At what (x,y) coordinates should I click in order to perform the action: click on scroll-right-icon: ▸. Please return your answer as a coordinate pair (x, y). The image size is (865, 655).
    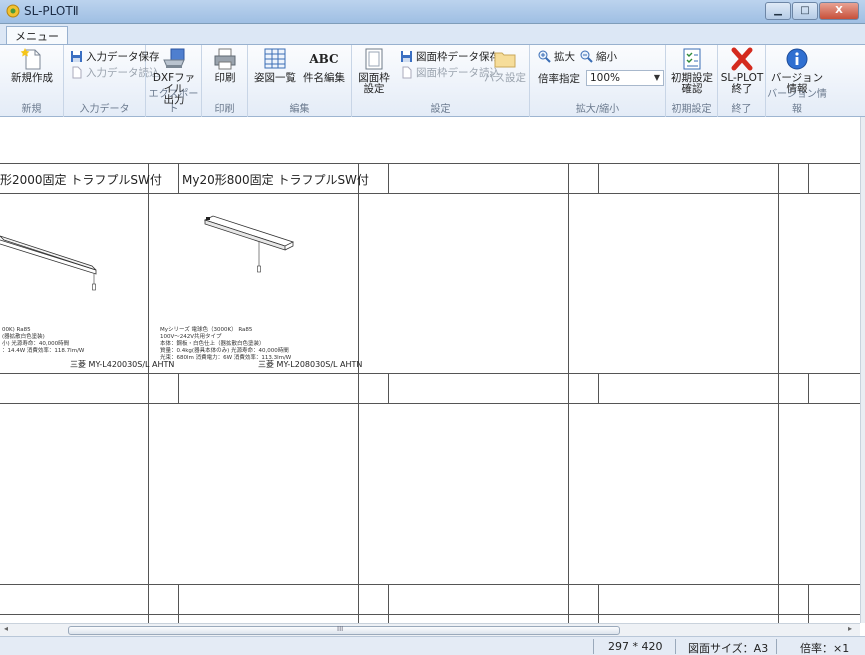
    Looking at the image, I should click on (850, 628).